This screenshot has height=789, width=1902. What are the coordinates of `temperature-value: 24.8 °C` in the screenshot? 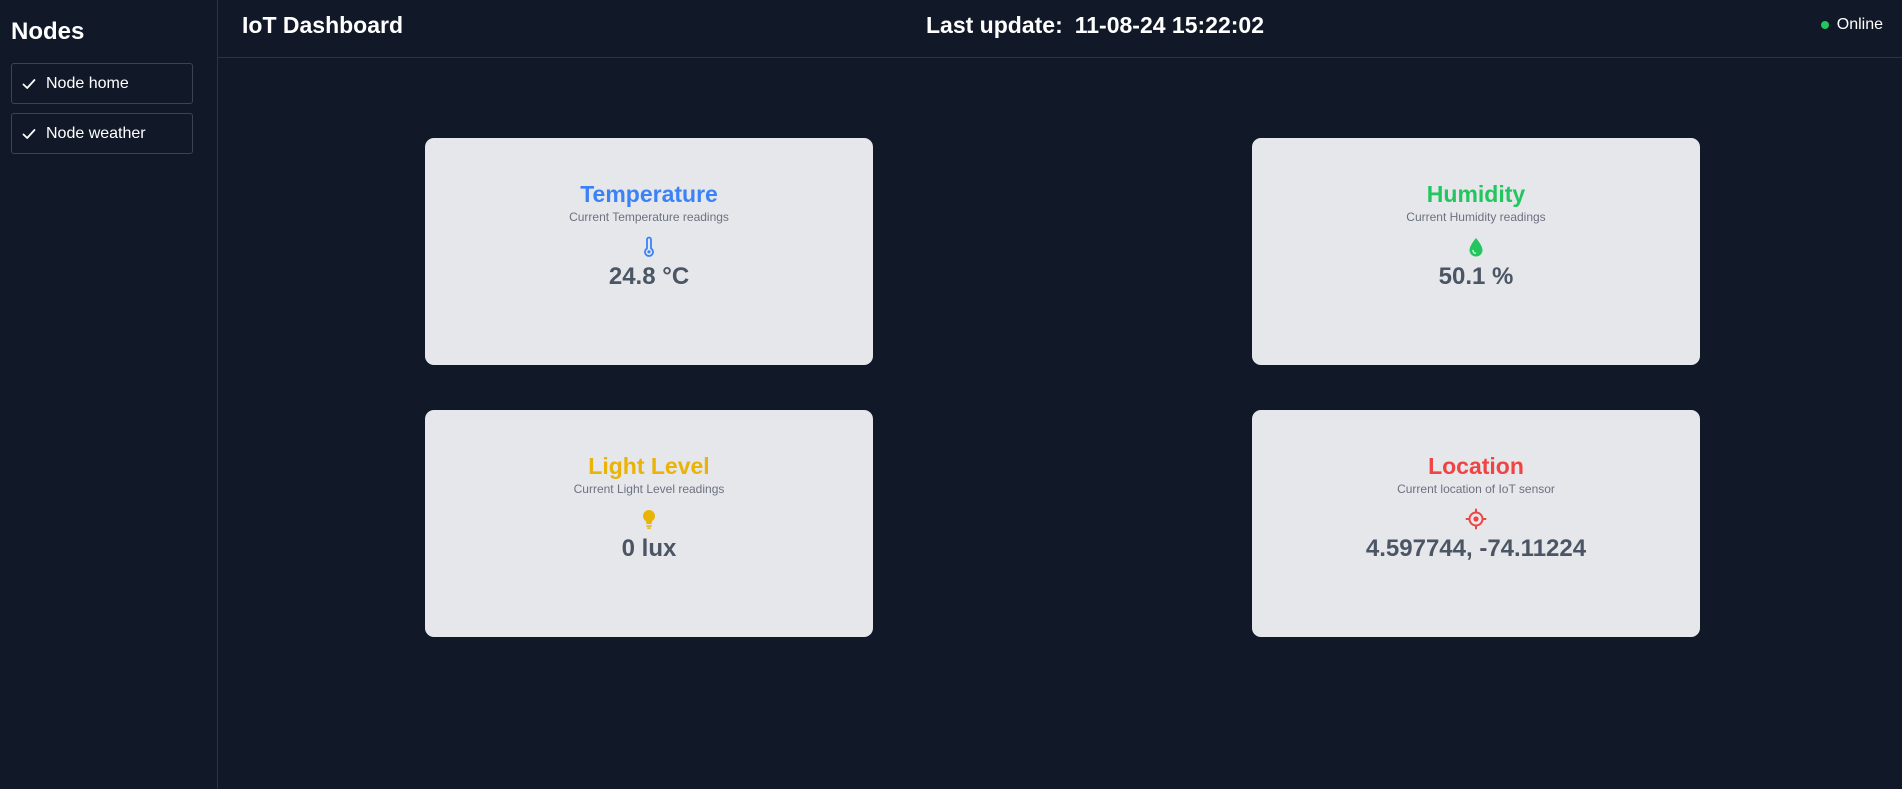 It's located at (649, 276).